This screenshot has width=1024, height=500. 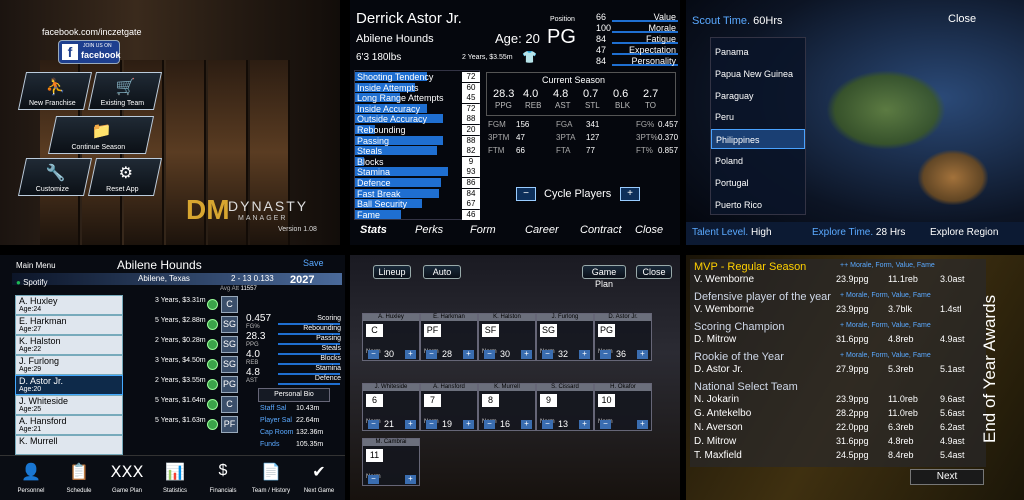 What do you see at coordinates (758, 96) in the screenshot?
I see `country-item: Paraguay` at bounding box center [758, 96].